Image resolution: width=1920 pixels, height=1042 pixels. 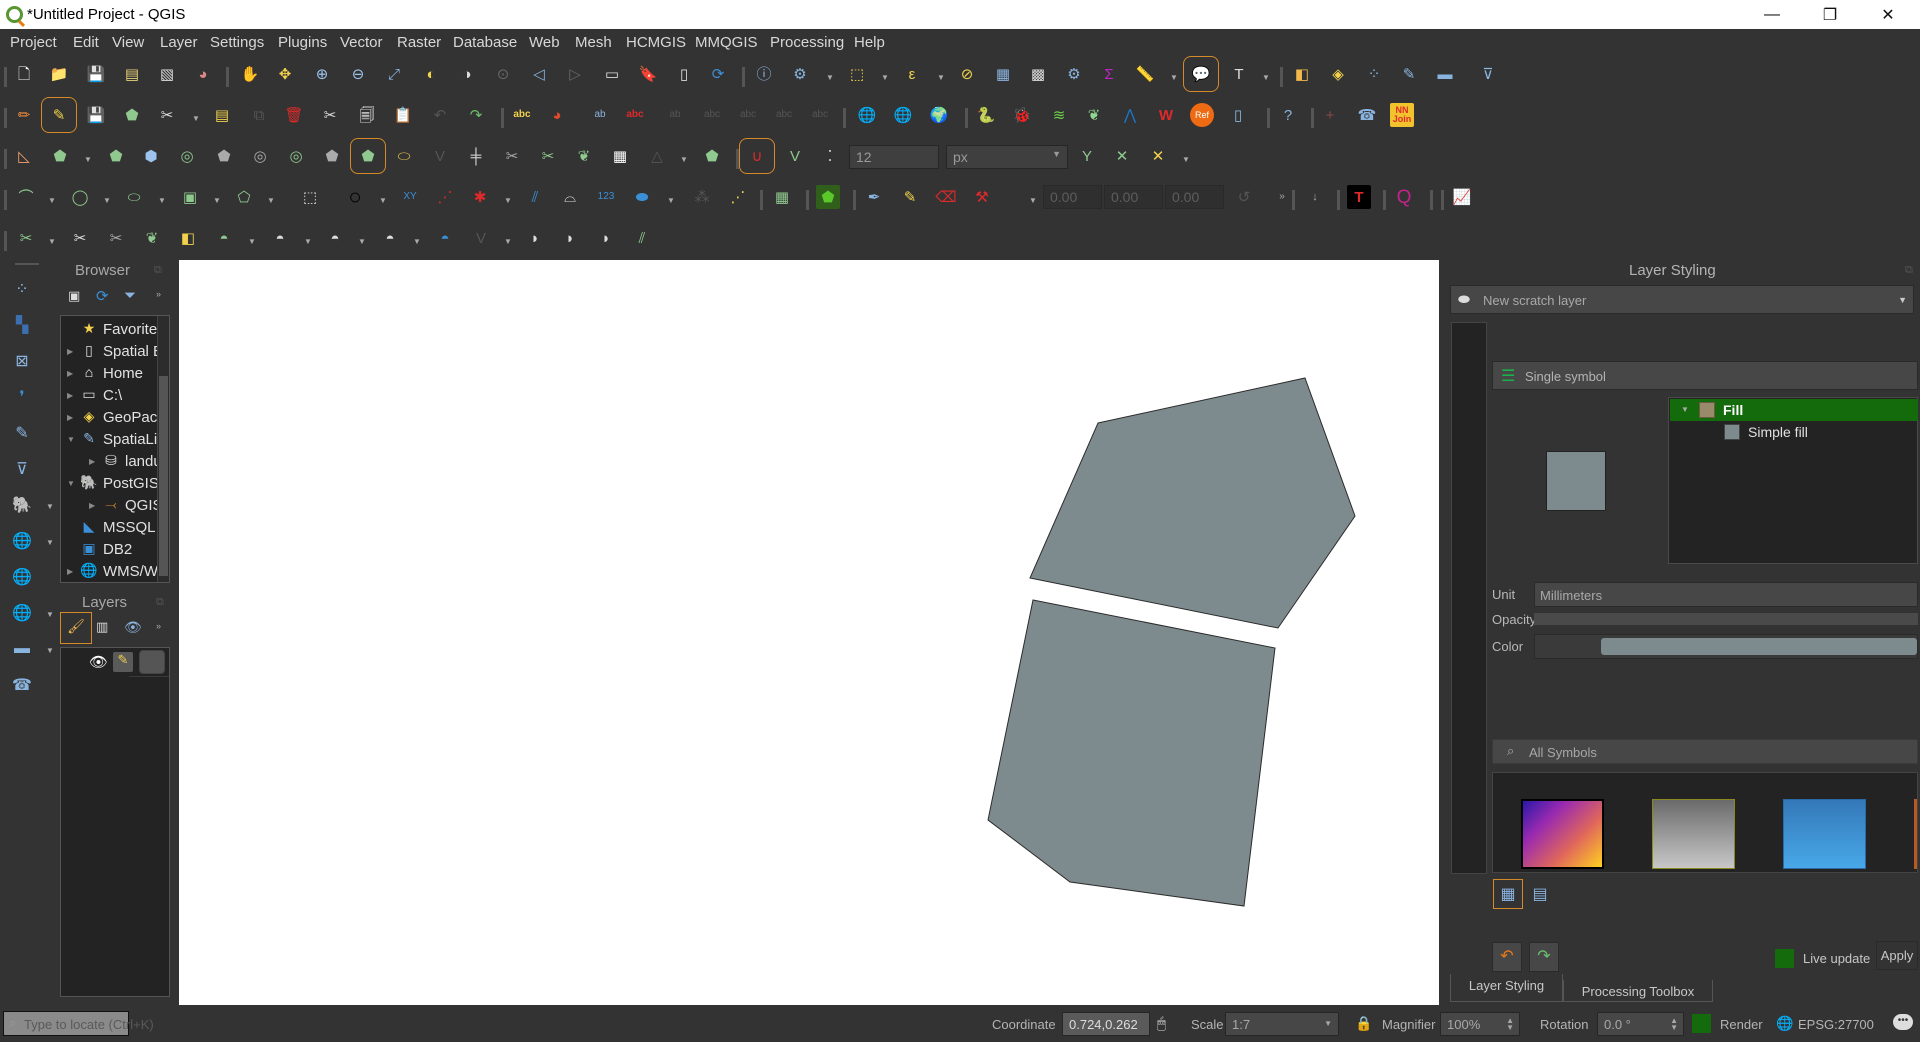 I want to click on add-wms-icon: 🌐, so click(x=22, y=541).